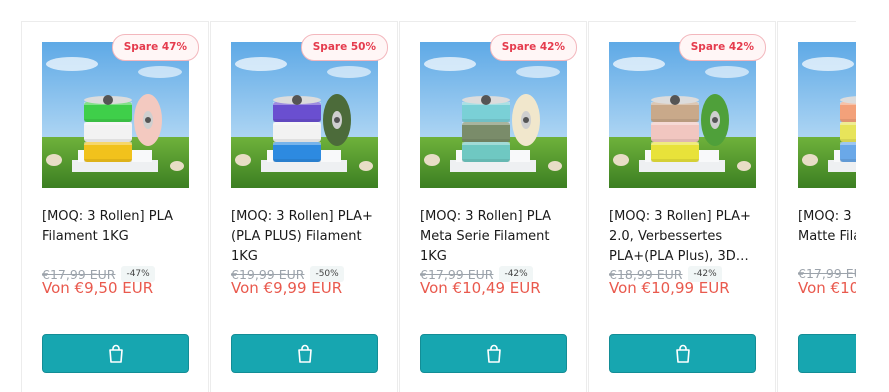 Image resolution: width=889 pixels, height=392 pixels. Describe the element at coordinates (669, 288) in the screenshot. I see `sale-price: Von €10,99 EUR` at that location.